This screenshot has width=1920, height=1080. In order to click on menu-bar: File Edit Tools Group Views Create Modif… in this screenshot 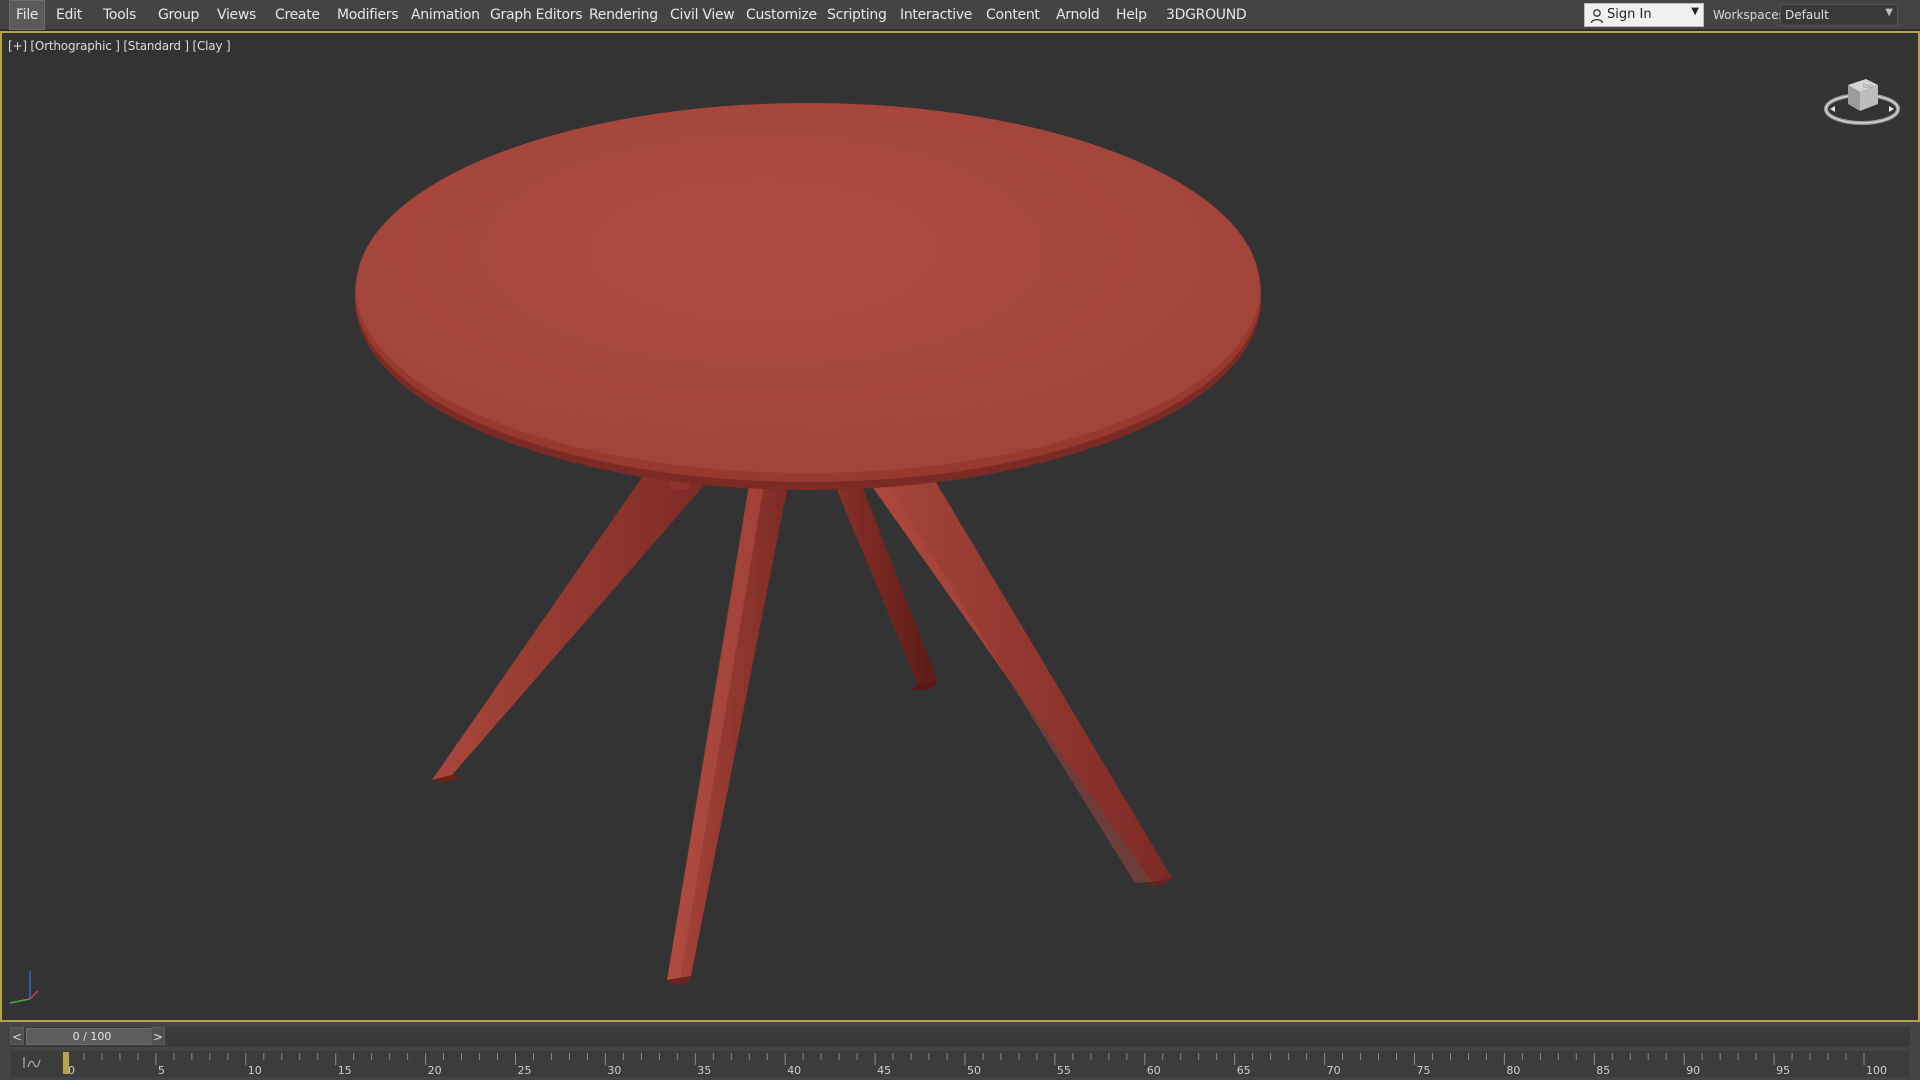, I will do `click(960, 15)`.